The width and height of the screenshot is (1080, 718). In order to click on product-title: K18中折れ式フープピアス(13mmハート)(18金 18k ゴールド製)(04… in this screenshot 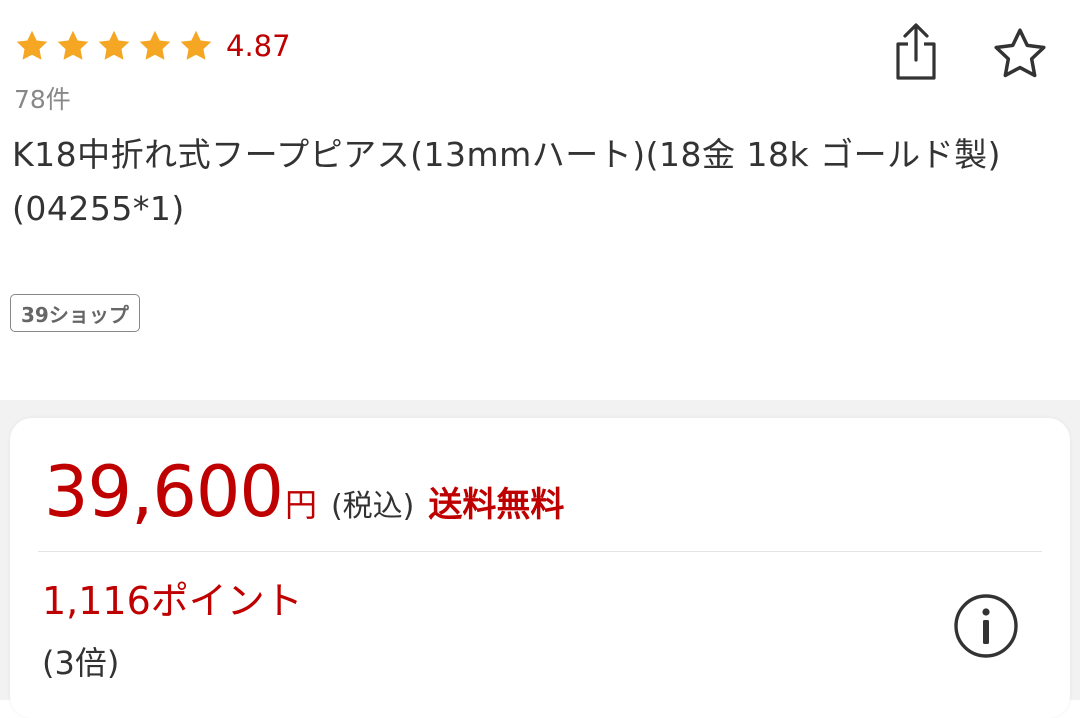, I will do `click(507, 181)`.